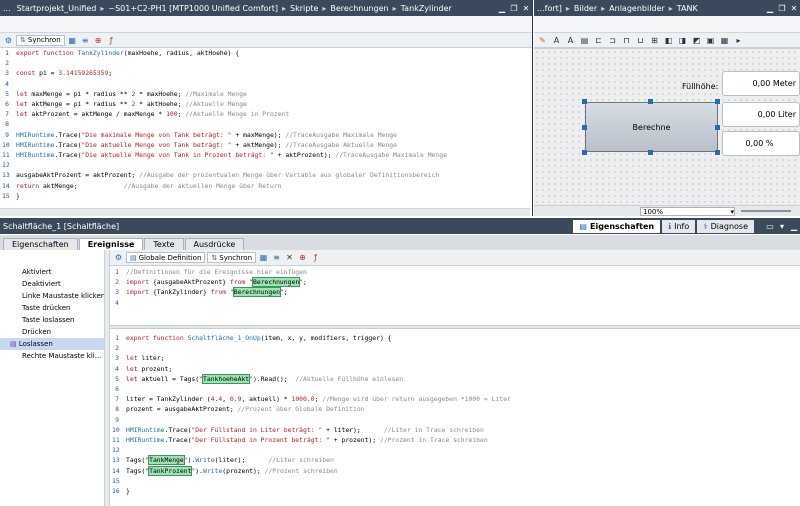 The width and height of the screenshot is (800, 506). I want to click on event-item: Deaktiviert, so click(54, 284).